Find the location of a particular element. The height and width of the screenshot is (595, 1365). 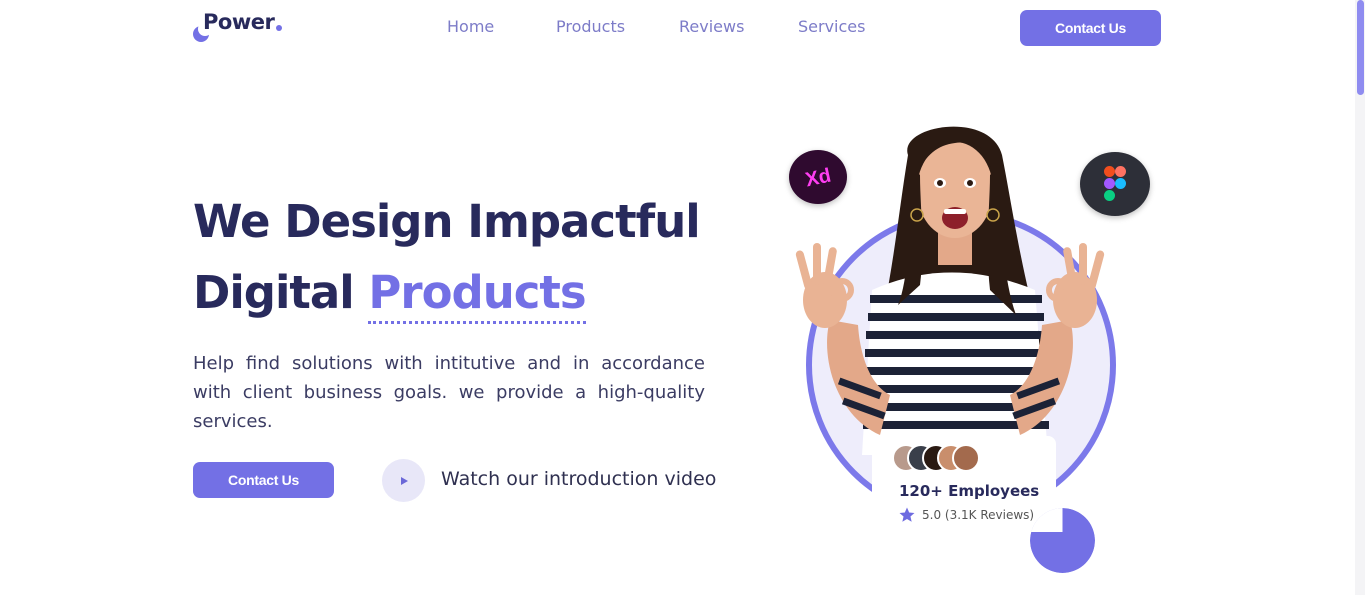

rating-text: 5.0 (3.1K Reviews) is located at coordinates (978, 515).